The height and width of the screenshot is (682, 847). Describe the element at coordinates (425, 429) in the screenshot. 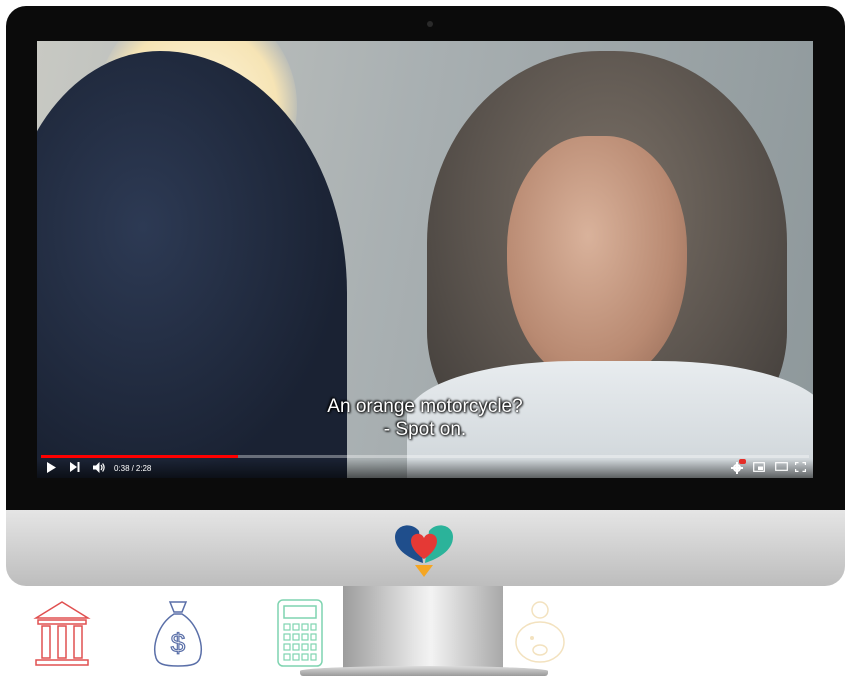

I see `subtitle-line-2: - Spot on.` at that location.